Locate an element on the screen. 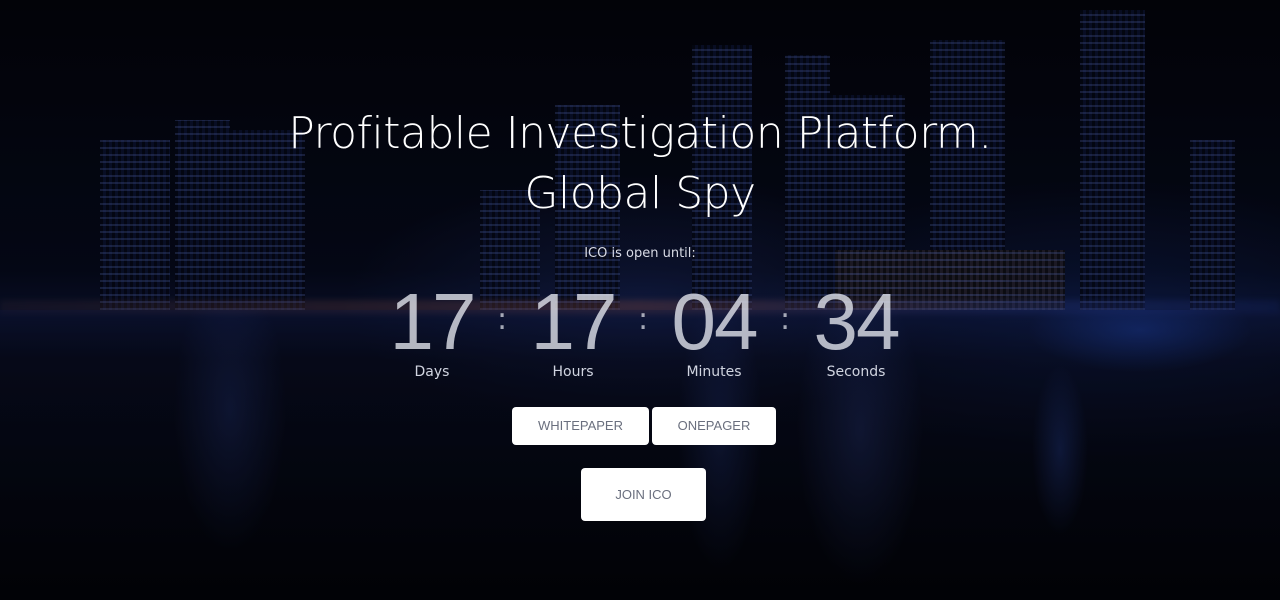  seconds-label: Seconds is located at coordinates (856, 372).